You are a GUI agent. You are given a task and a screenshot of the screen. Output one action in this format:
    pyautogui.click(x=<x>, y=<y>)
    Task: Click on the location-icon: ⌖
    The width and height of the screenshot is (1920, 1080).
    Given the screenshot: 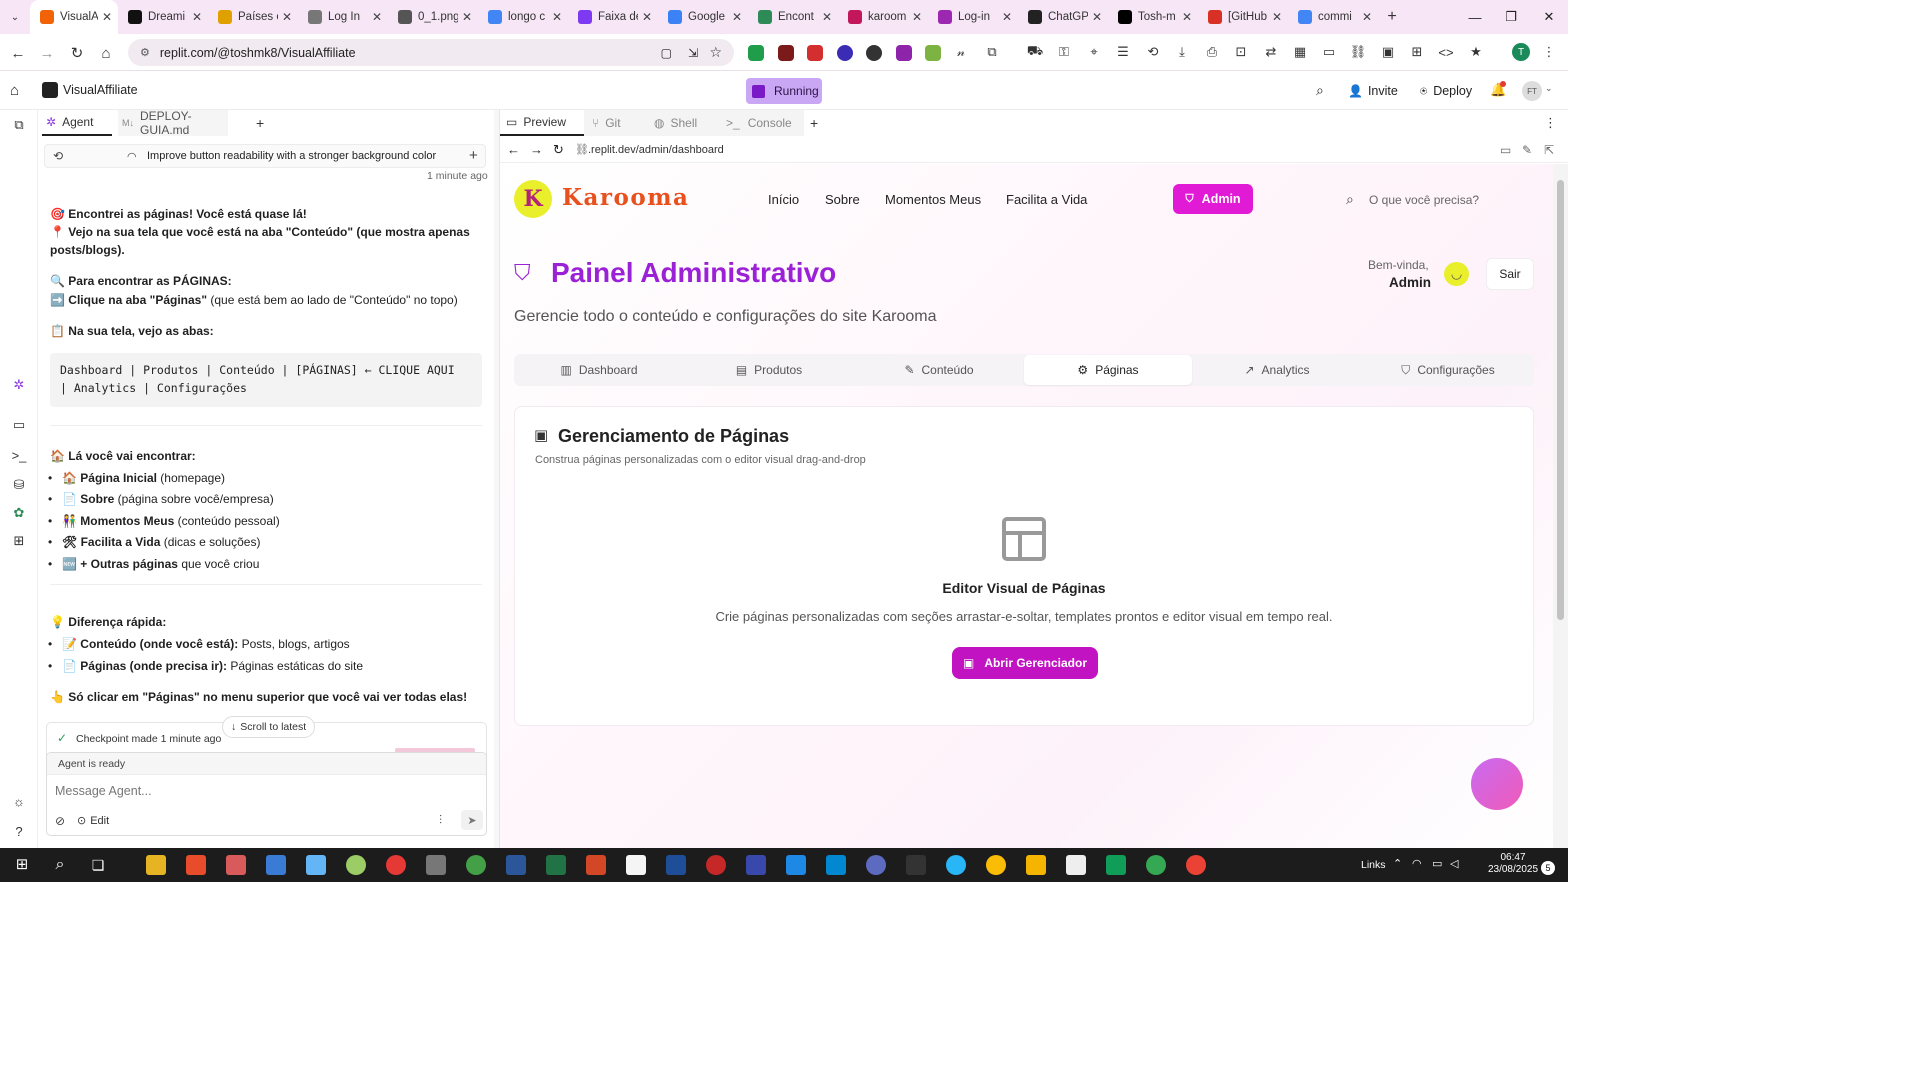 What is the action you would take?
    pyautogui.click(x=1094, y=52)
    